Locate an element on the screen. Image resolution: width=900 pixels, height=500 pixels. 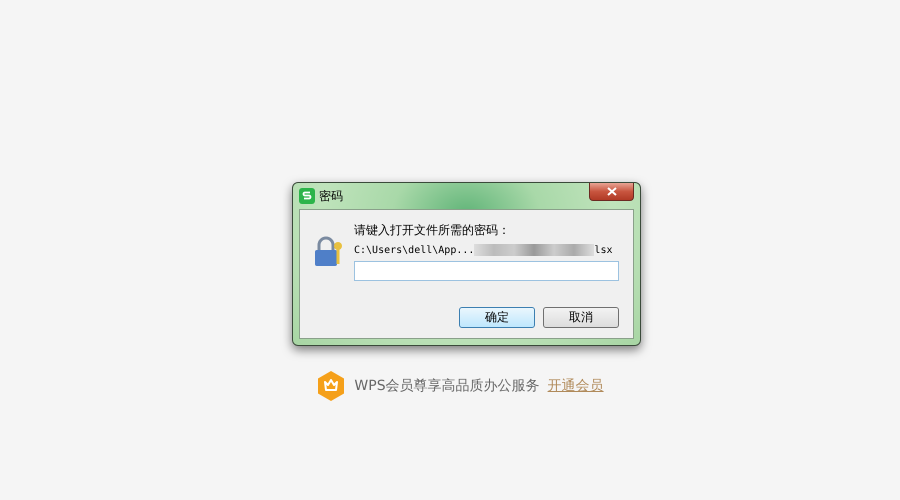
membership-promo-text: WPS会员尊享高品质办公服务 is located at coordinates (447, 386).